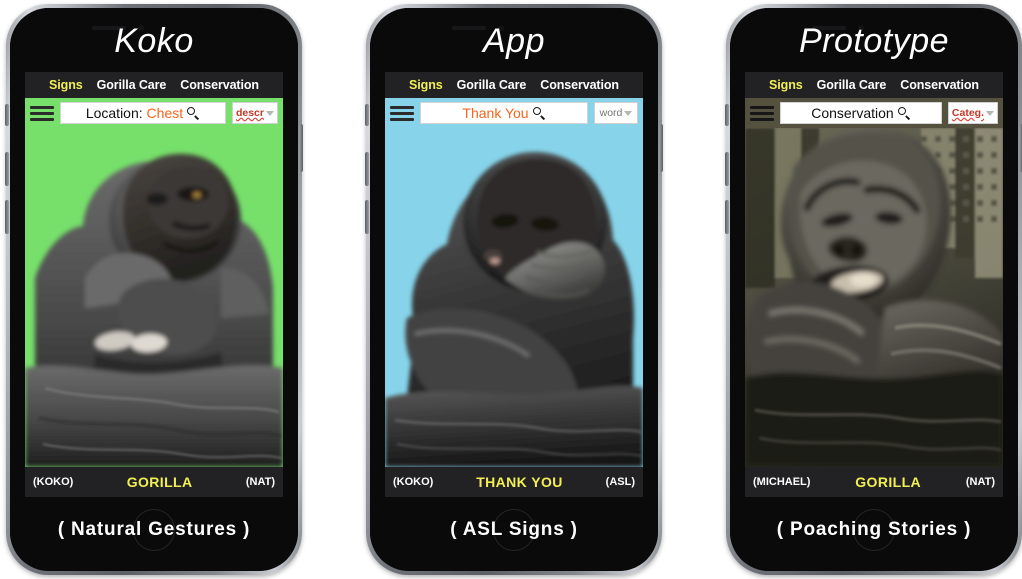  I want to click on phone2-caption-bar: (KOKO) THANK YOU (ASL), so click(514, 482).